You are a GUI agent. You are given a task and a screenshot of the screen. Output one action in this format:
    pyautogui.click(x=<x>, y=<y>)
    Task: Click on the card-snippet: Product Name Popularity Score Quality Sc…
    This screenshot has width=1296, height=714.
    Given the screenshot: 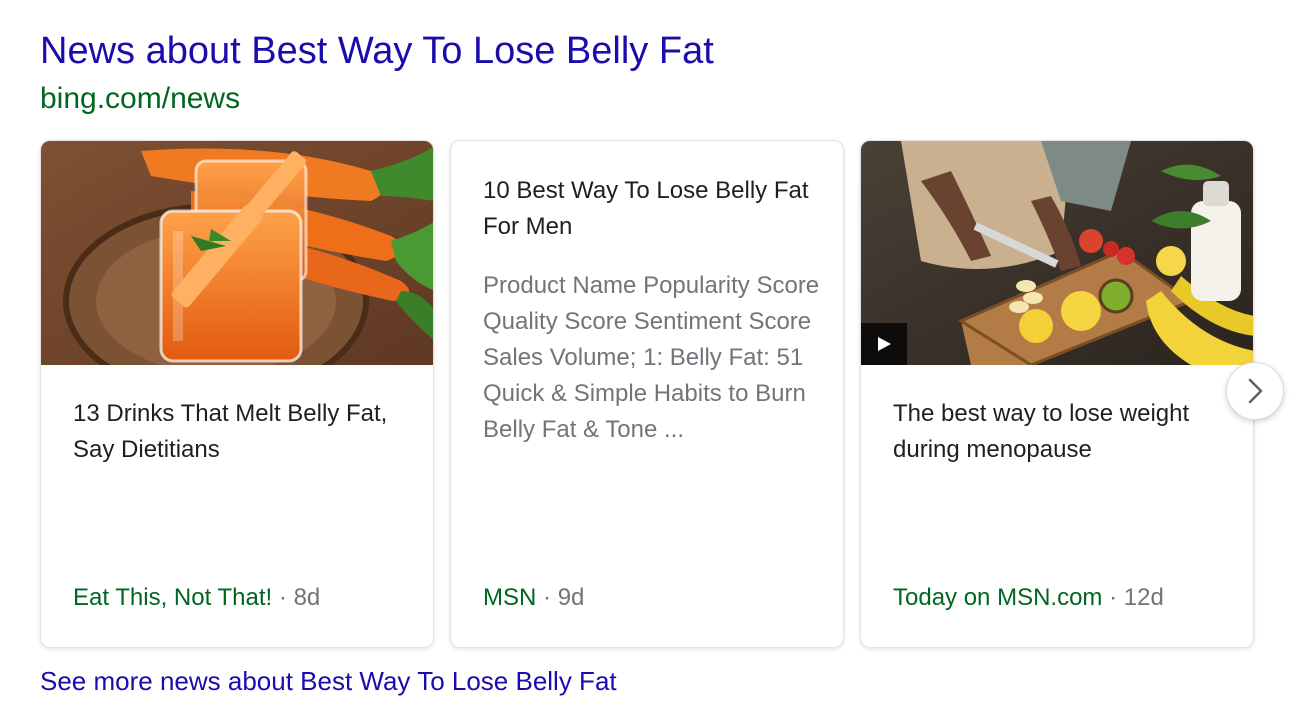 What is the action you would take?
    pyautogui.click(x=651, y=357)
    